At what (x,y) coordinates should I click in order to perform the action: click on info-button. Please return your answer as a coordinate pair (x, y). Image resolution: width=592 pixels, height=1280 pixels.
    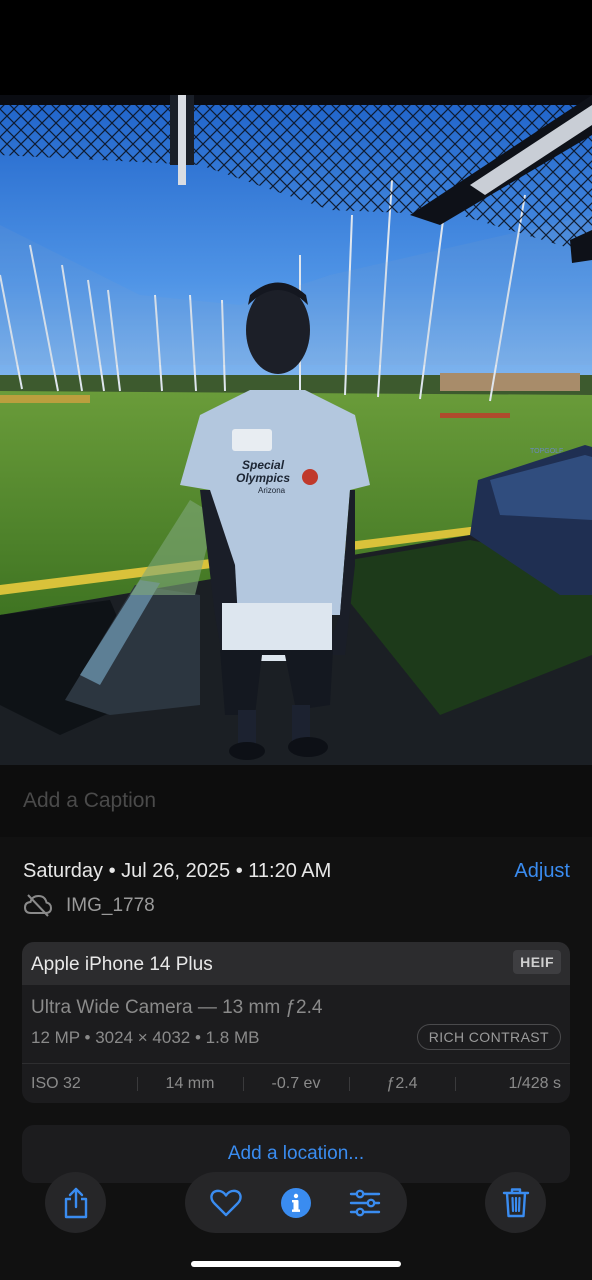
    Looking at the image, I should click on (296, 1203).